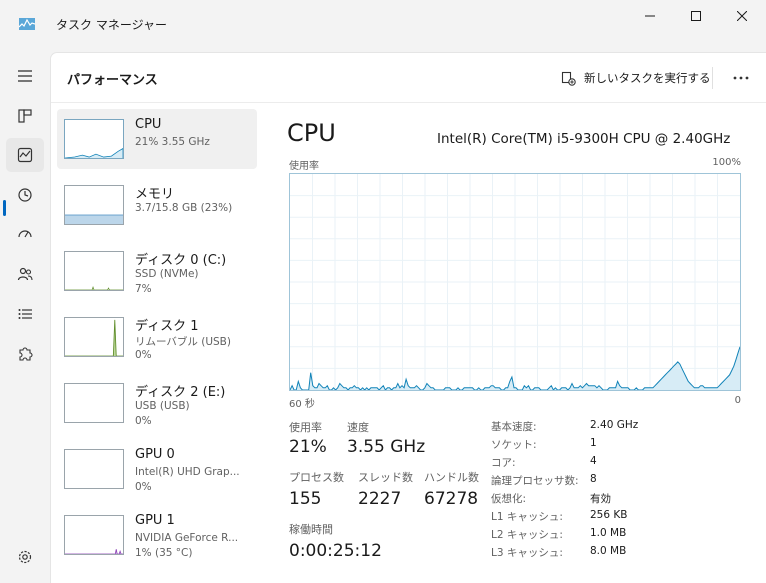  I want to click on device-detail: SSD (NVMe), so click(167, 274).